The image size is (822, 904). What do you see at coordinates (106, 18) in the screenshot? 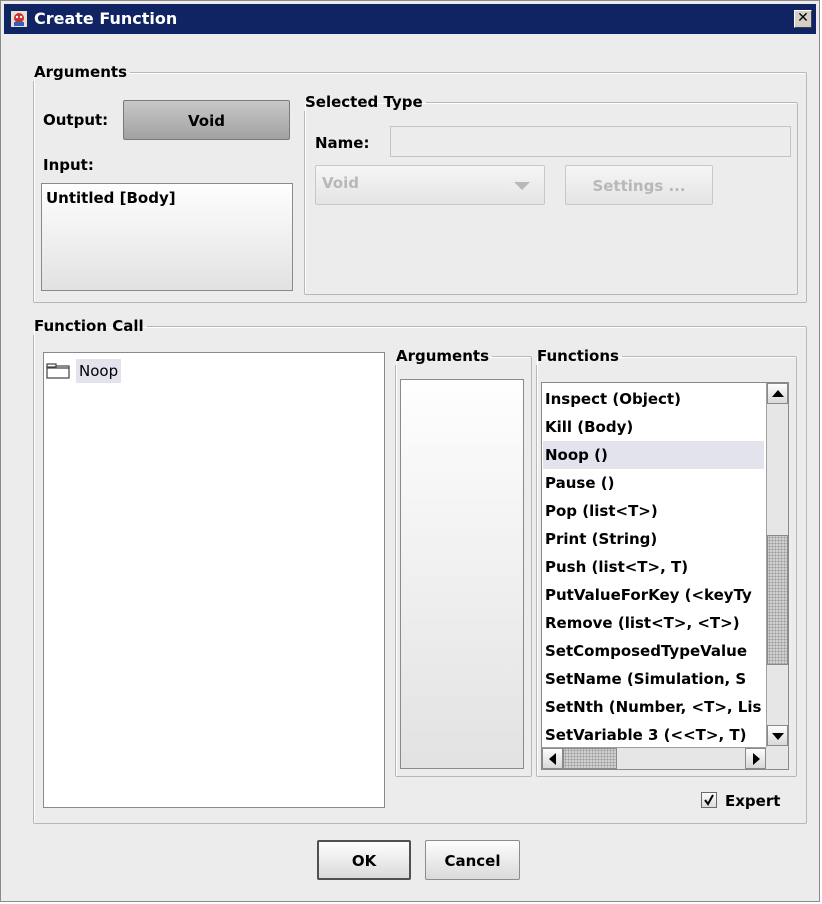
I see `window-title: Create Function` at bounding box center [106, 18].